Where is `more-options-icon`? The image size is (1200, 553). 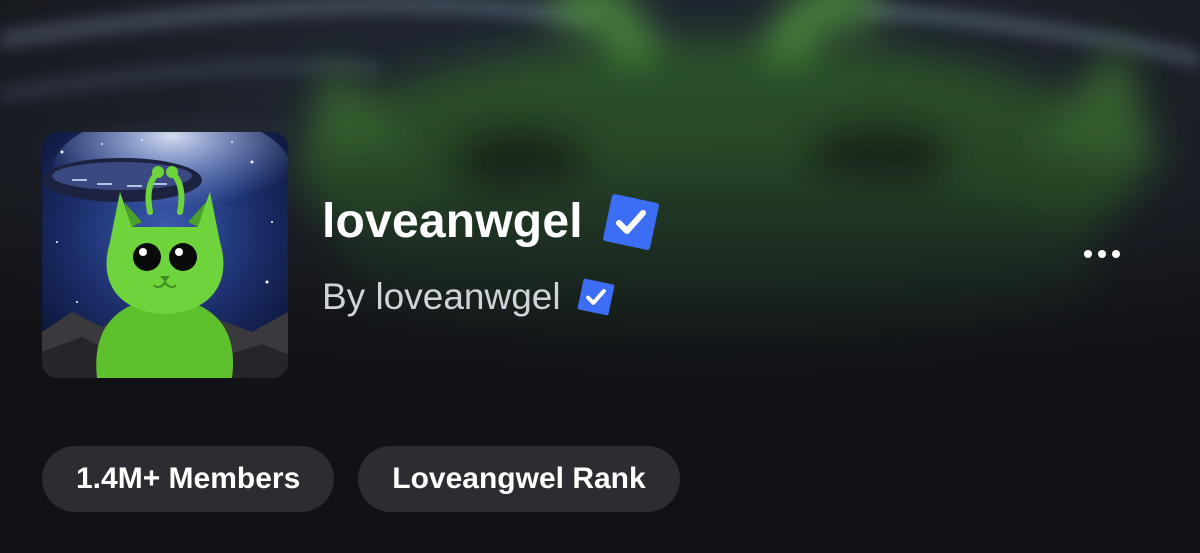 more-options-icon is located at coordinates (1102, 254).